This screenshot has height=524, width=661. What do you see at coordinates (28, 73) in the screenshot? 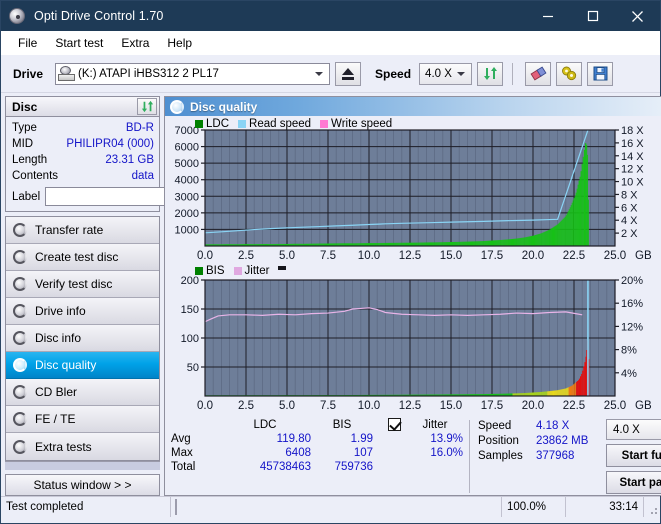
I see `drive-label: Drive` at bounding box center [28, 73].